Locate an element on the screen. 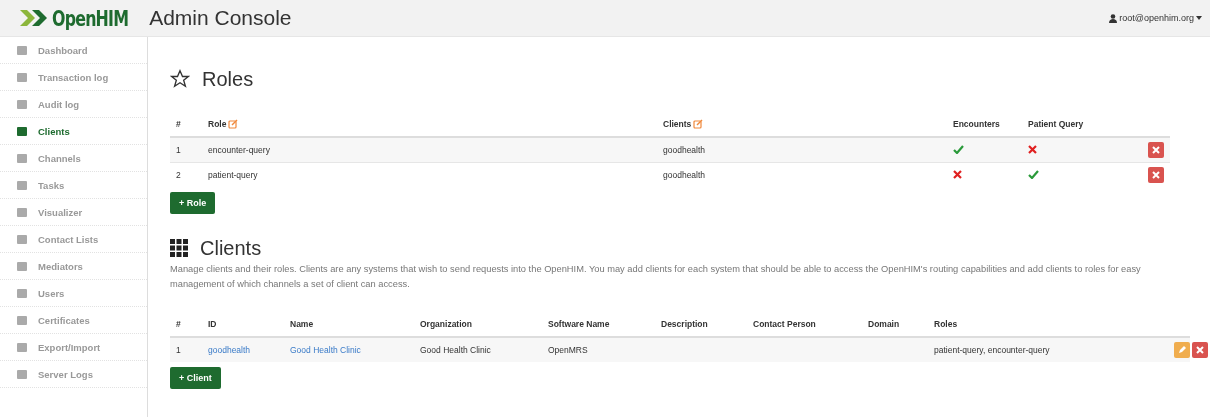 This screenshot has width=1210, height=417. add-role-button: + Role is located at coordinates (193, 203).